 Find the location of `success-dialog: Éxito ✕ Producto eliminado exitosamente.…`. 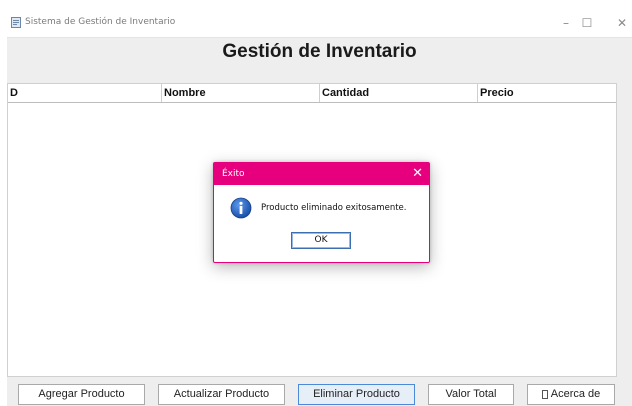

success-dialog: Éxito ✕ Producto eliminado exitosamente.… is located at coordinates (321, 212).